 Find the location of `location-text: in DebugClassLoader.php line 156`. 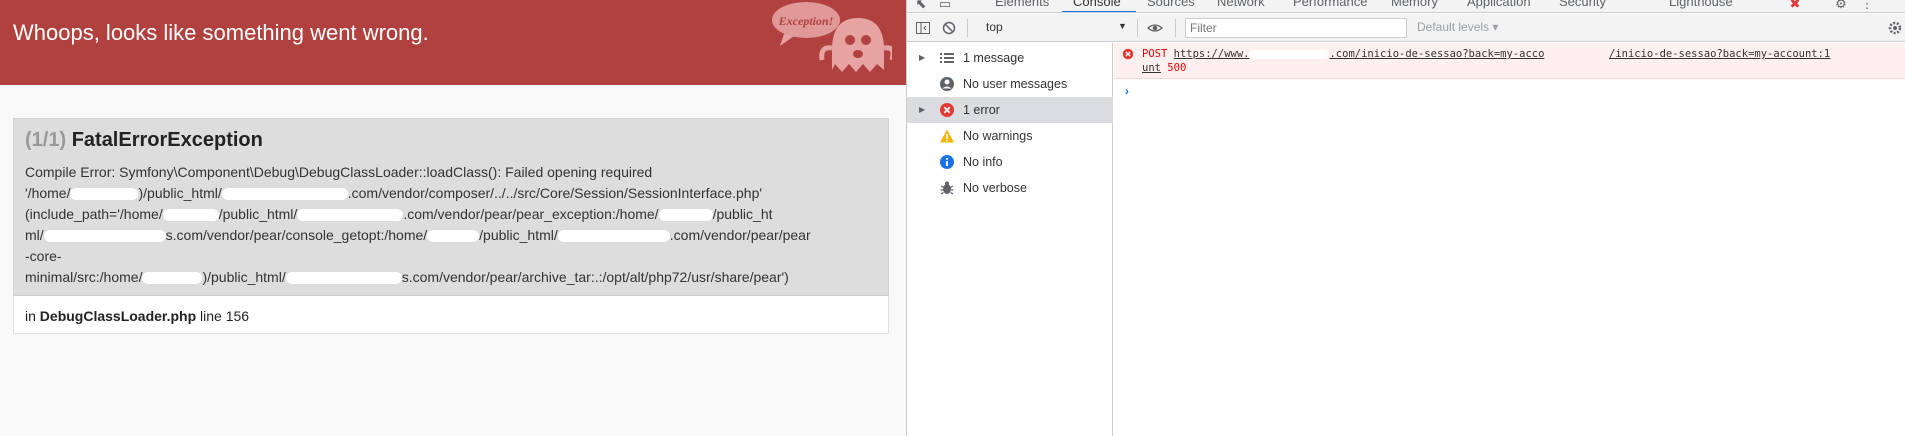

location-text: in DebugClassLoader.php line 156 is located at coordinates (137, 316).